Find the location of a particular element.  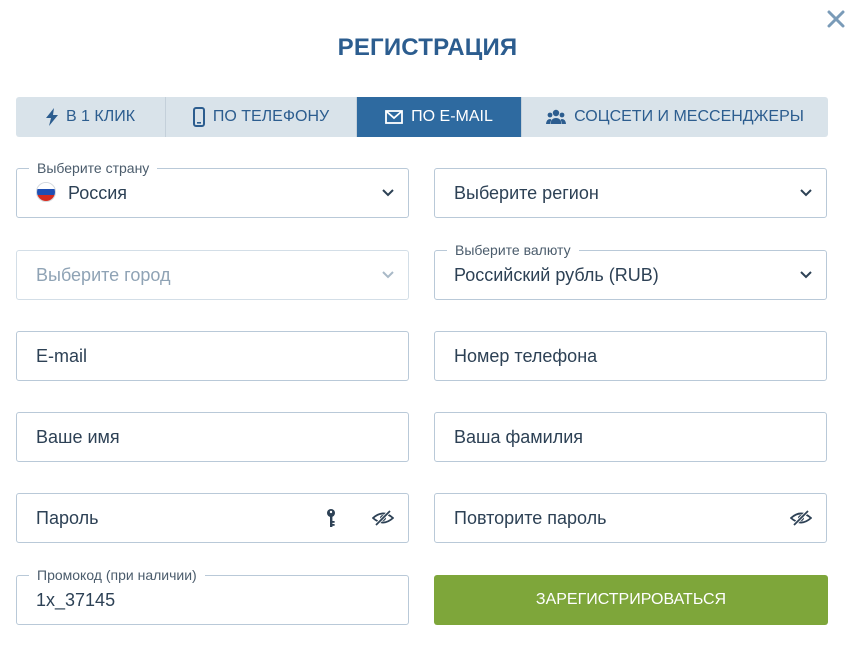

currency-select: Выберите валюту Российский рубль (RUB) is located at coordinates (630, 271).